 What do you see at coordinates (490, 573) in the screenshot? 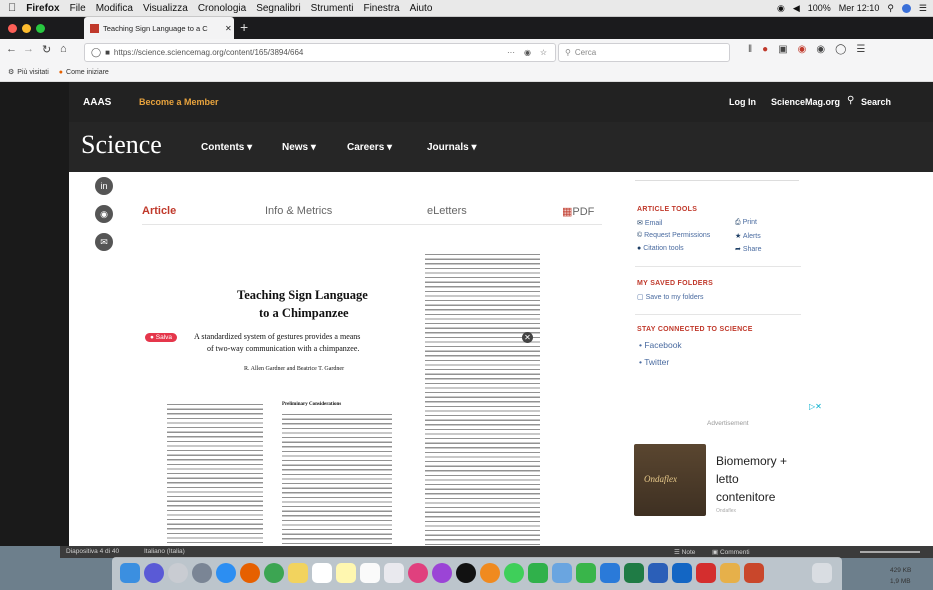
I see `books-icon` at bounding box center [490, 573].